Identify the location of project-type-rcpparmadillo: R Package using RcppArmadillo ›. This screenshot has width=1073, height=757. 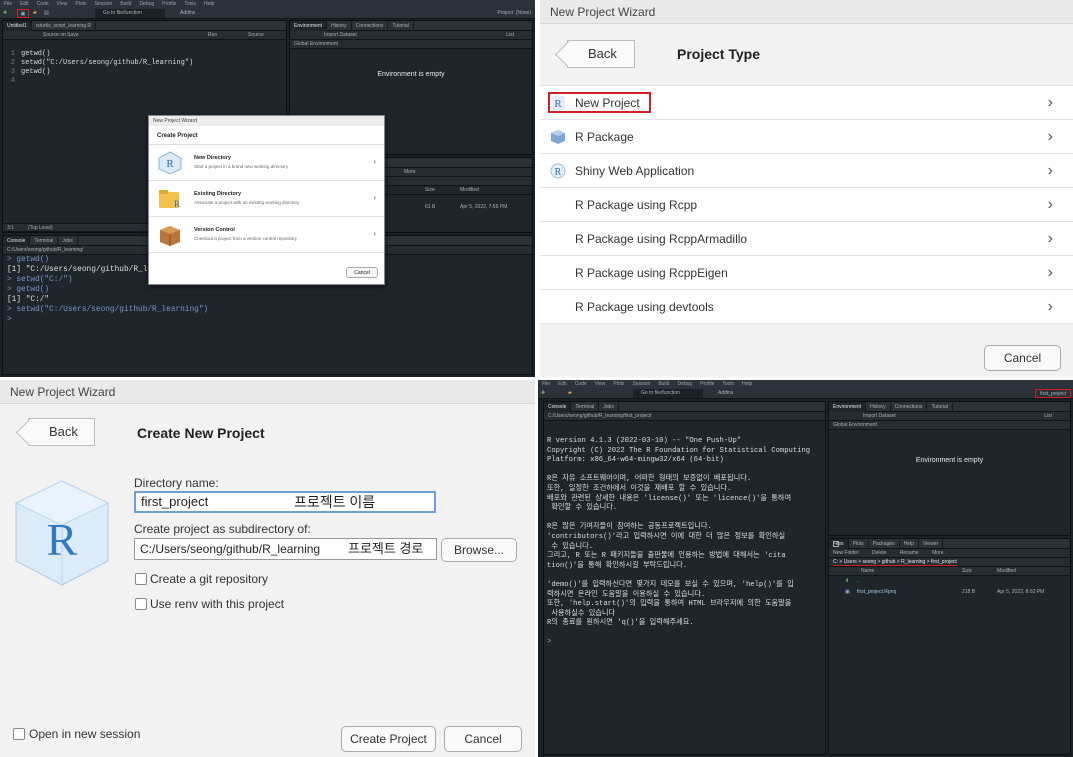
(806, 239).